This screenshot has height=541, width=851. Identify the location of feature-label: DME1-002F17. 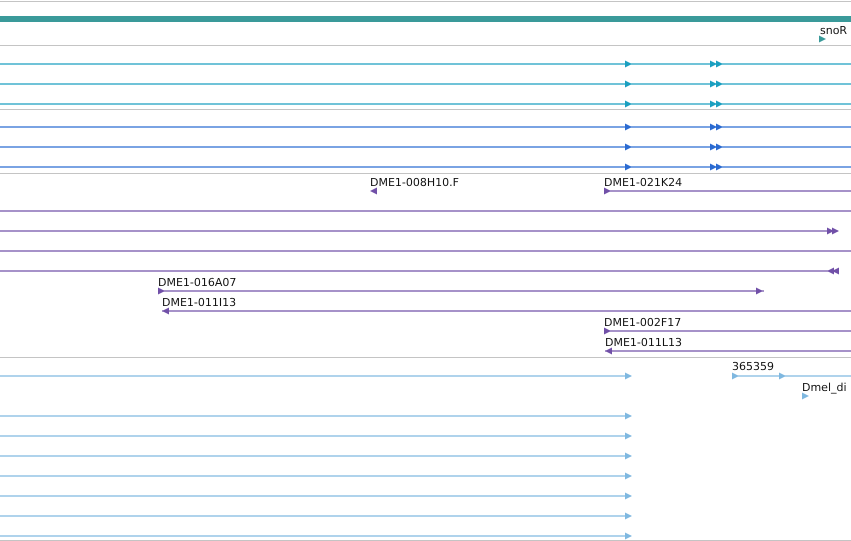
(643, 322).